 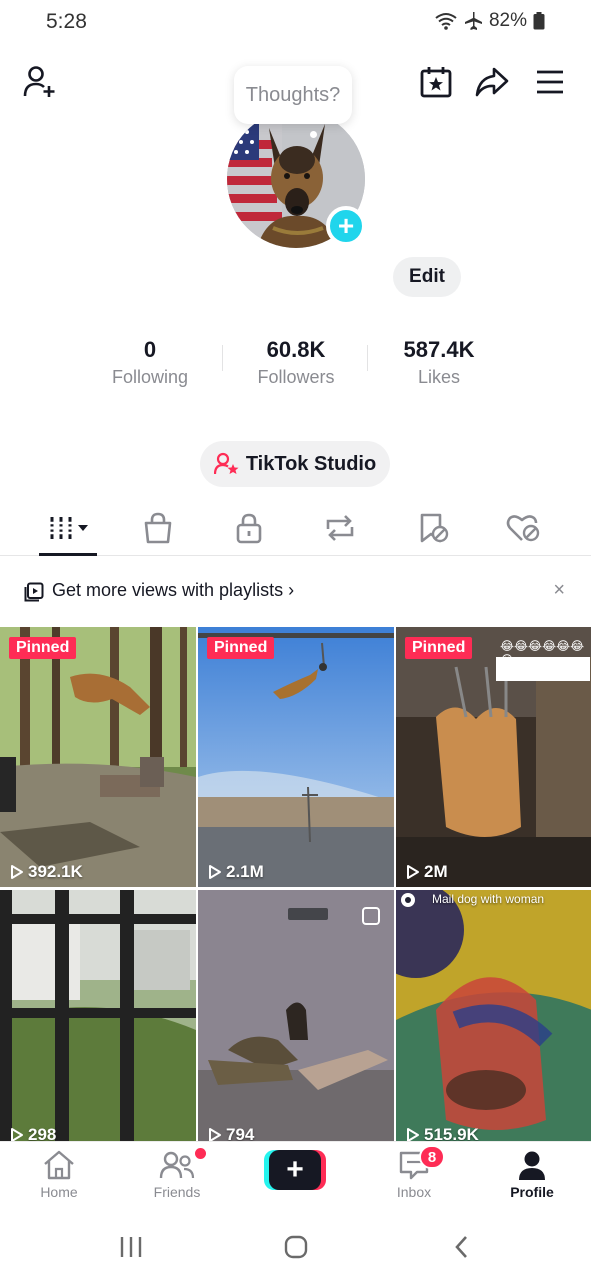 What do you see at coordinates (507, 20) in the screenshot?
I see `battery-percent: 82%` at bounding box center [507, 20].